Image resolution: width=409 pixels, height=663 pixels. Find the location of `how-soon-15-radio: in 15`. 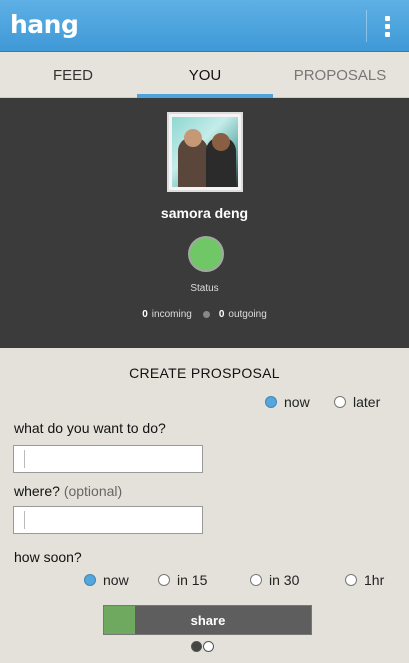

how-soon-15-radio: in 15 is located at coordinates (182, 580).